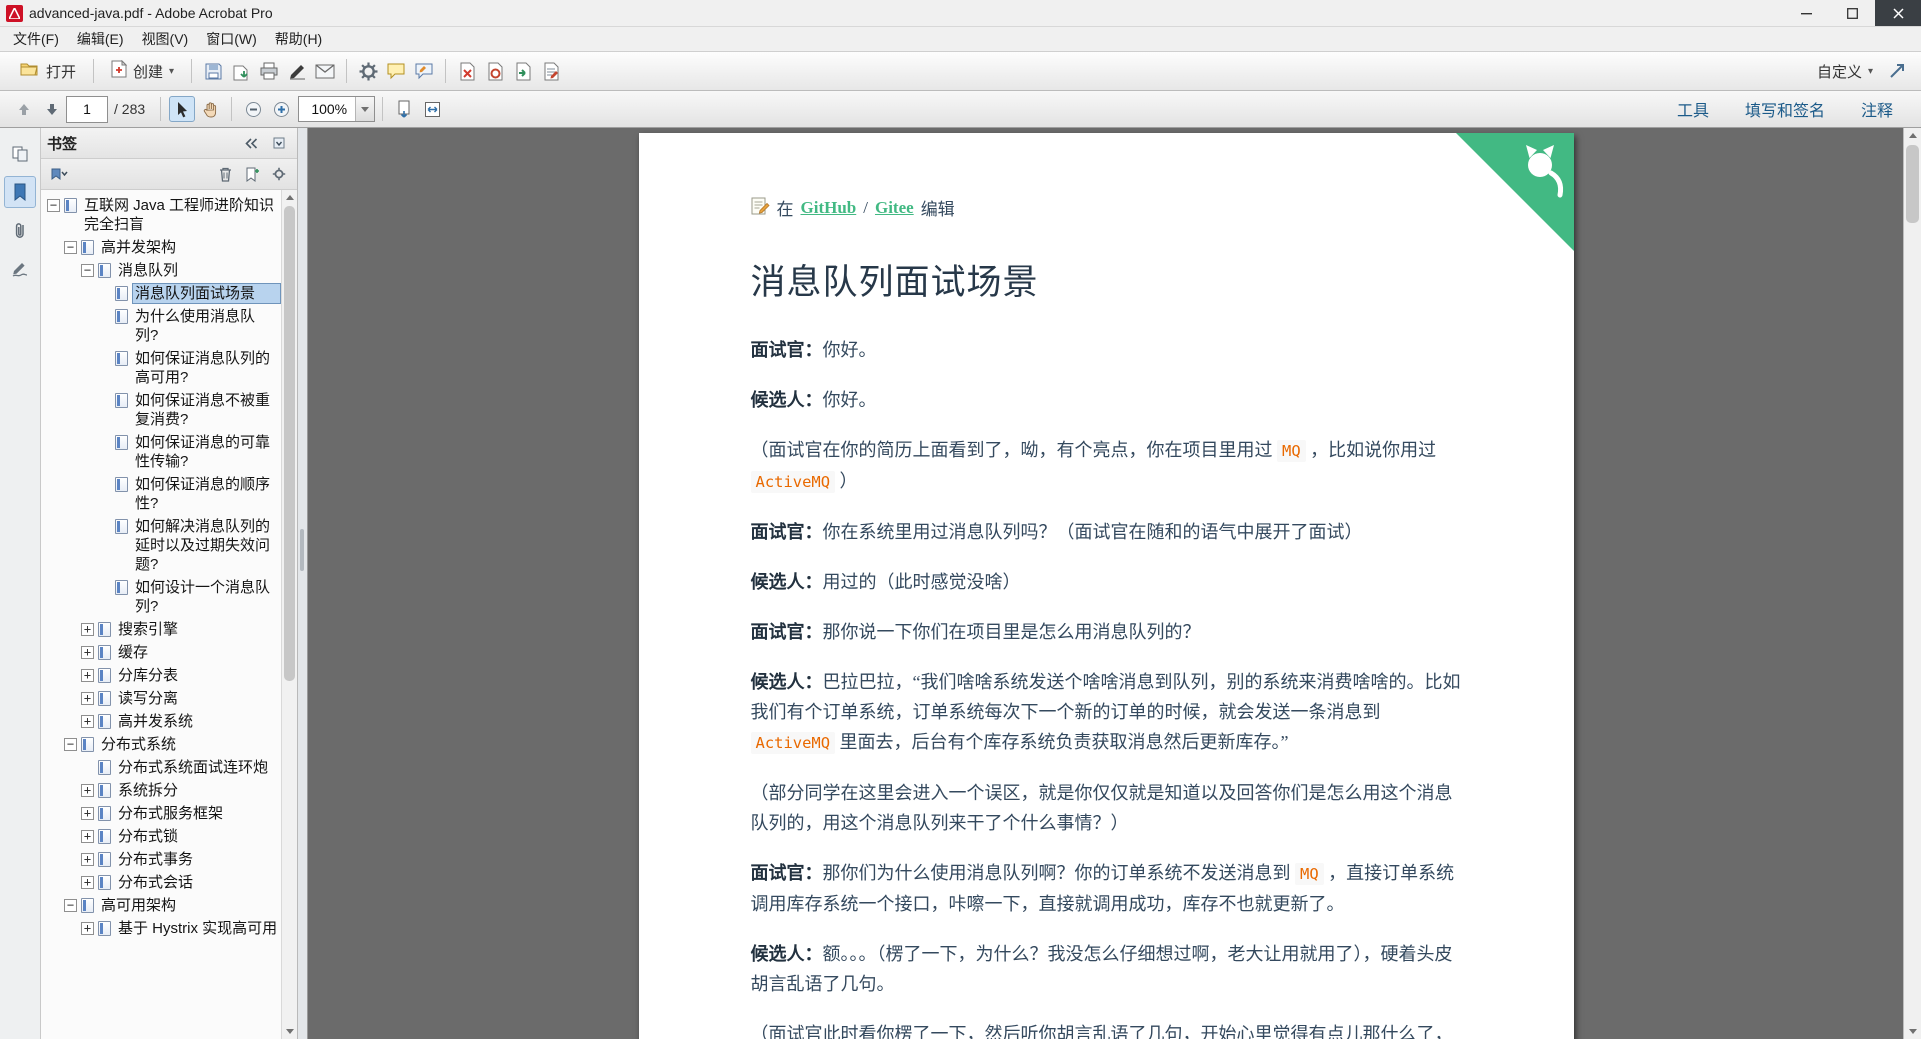 The height and width of the screenshot is (1039, 1921). What do you see at coordinates (1877, 109) in the screenshot?
I see `comment-panel-button: 注释` at bounding box center [1877, 109].